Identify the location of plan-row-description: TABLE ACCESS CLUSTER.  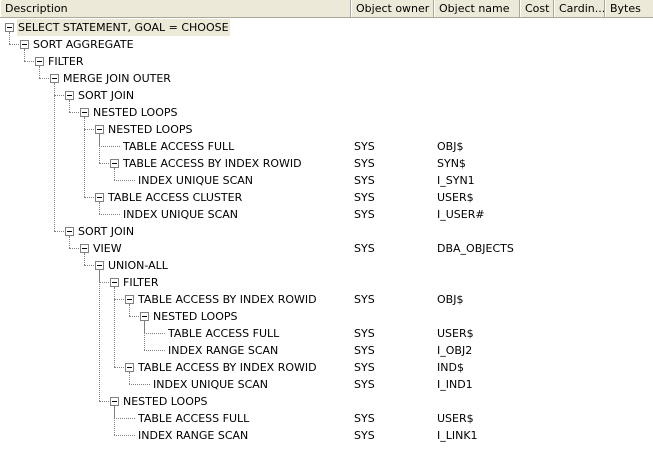
(175, 197).